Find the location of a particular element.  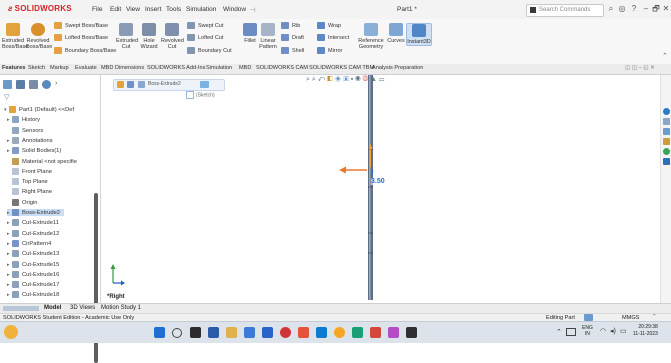

pin-icon: ⊣ is located at coordinates (253, 10).